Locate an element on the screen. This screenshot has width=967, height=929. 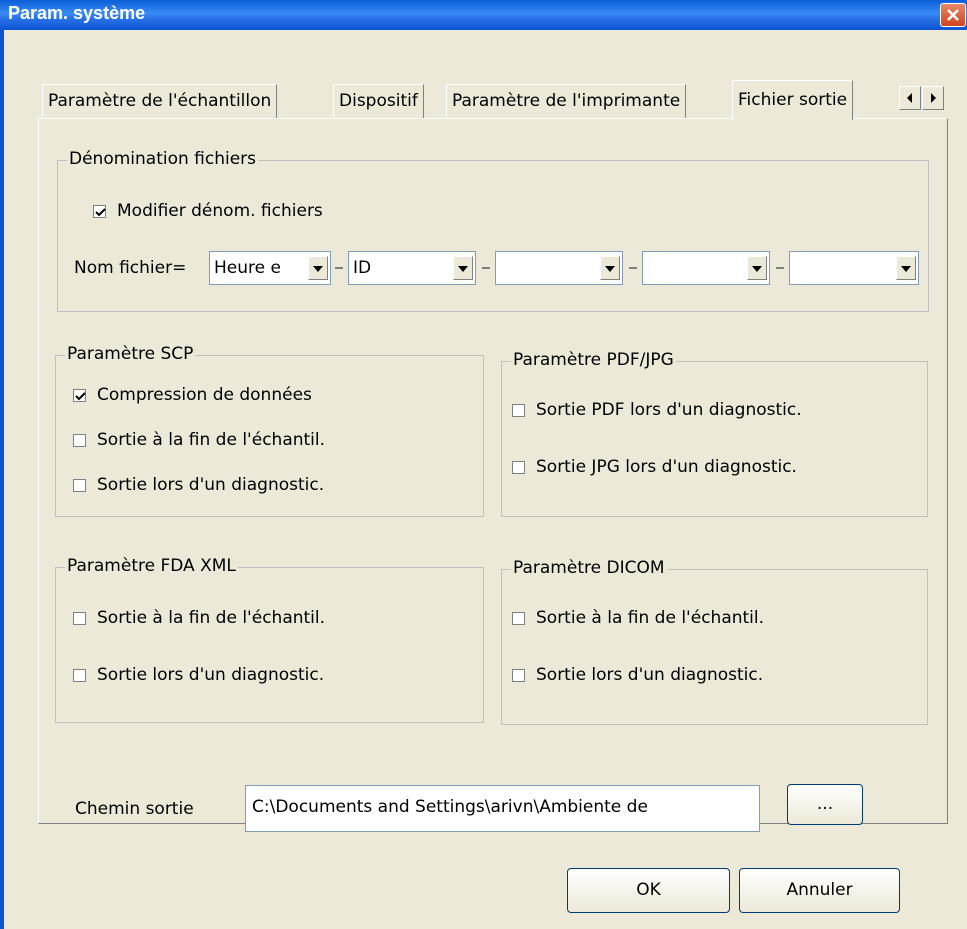
close-icon is located at coordinates (953, 15).